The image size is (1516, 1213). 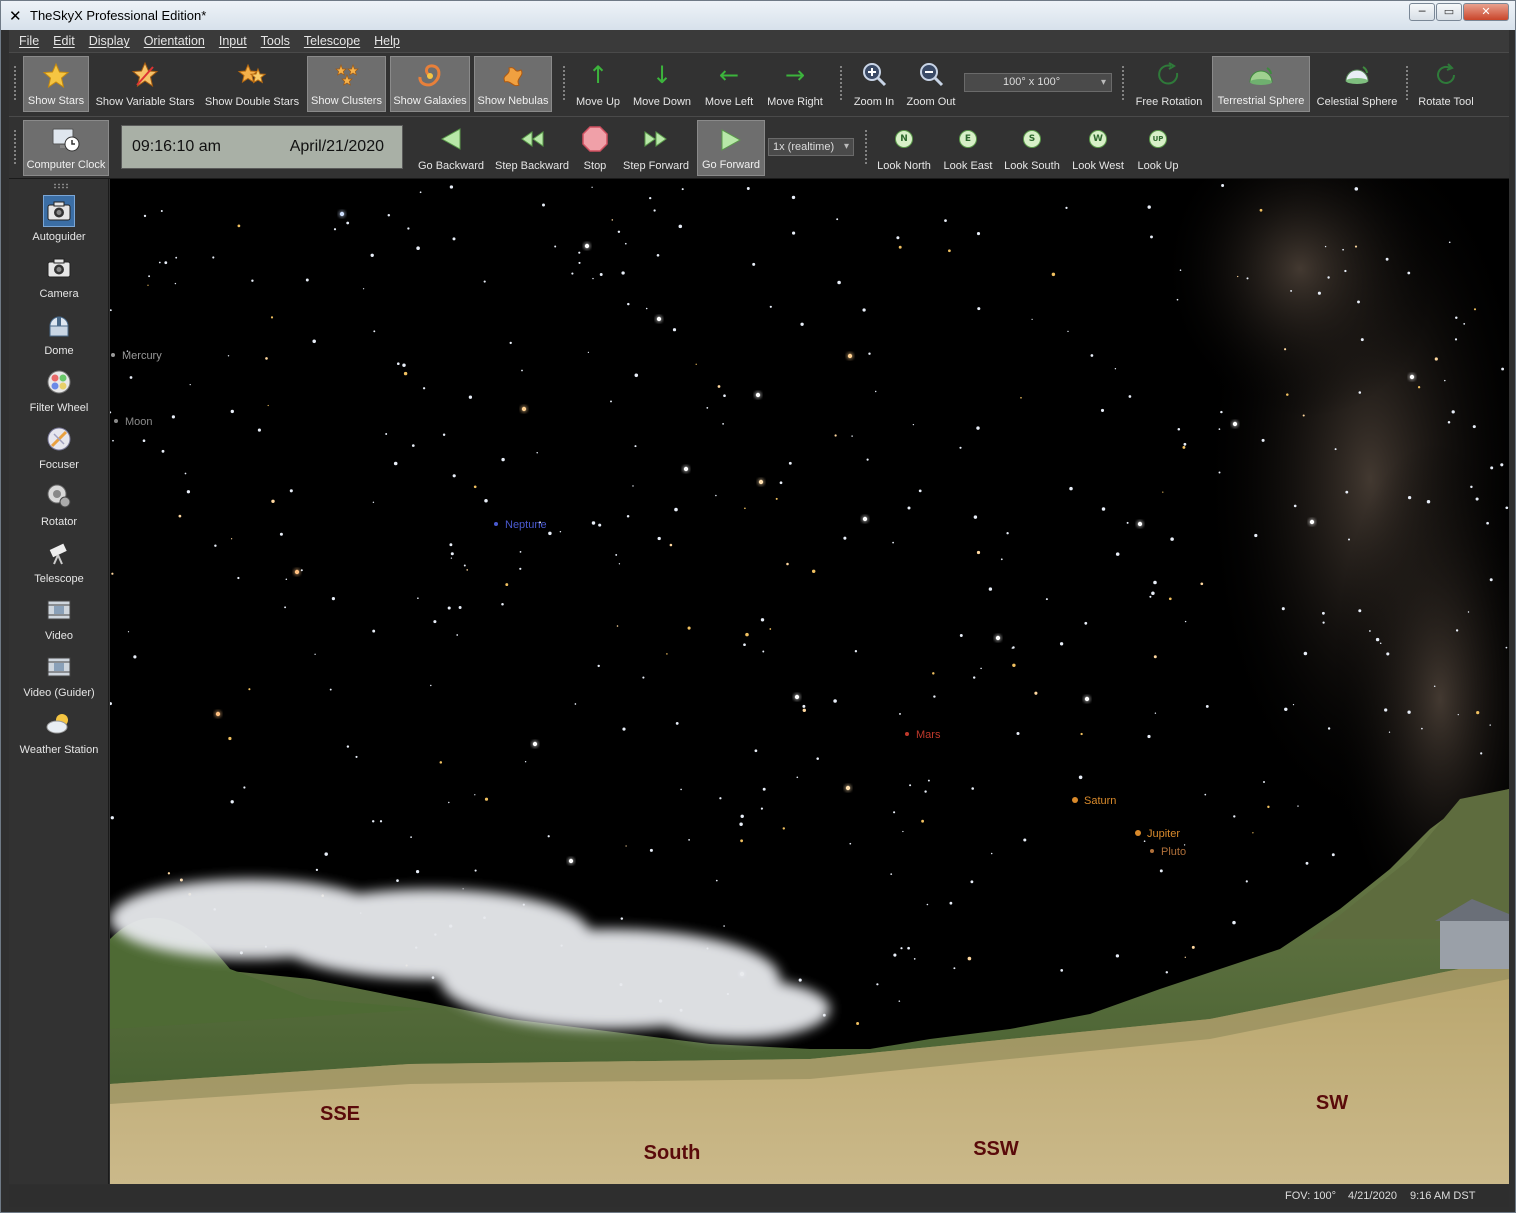 I want to click on menu-display: Display, so click(x=109, y=41).